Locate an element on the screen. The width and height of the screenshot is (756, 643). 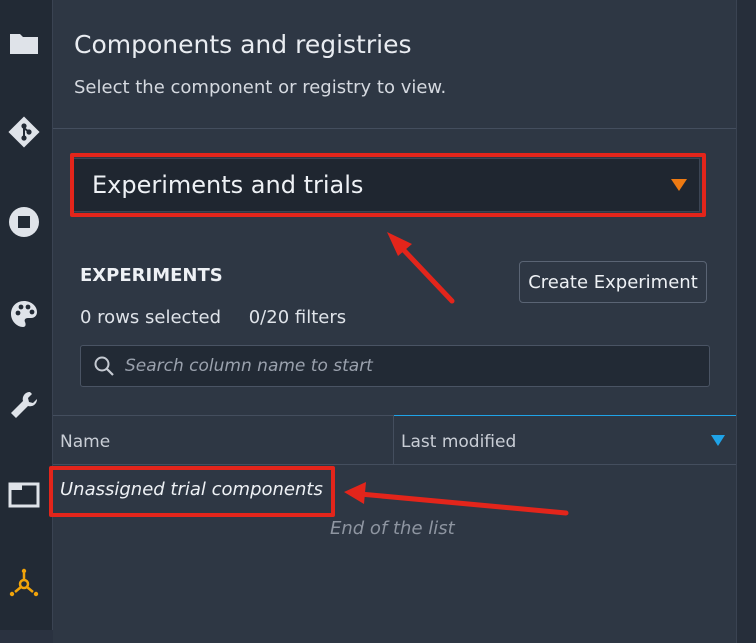
search-input is located at coordinates (405, 366).